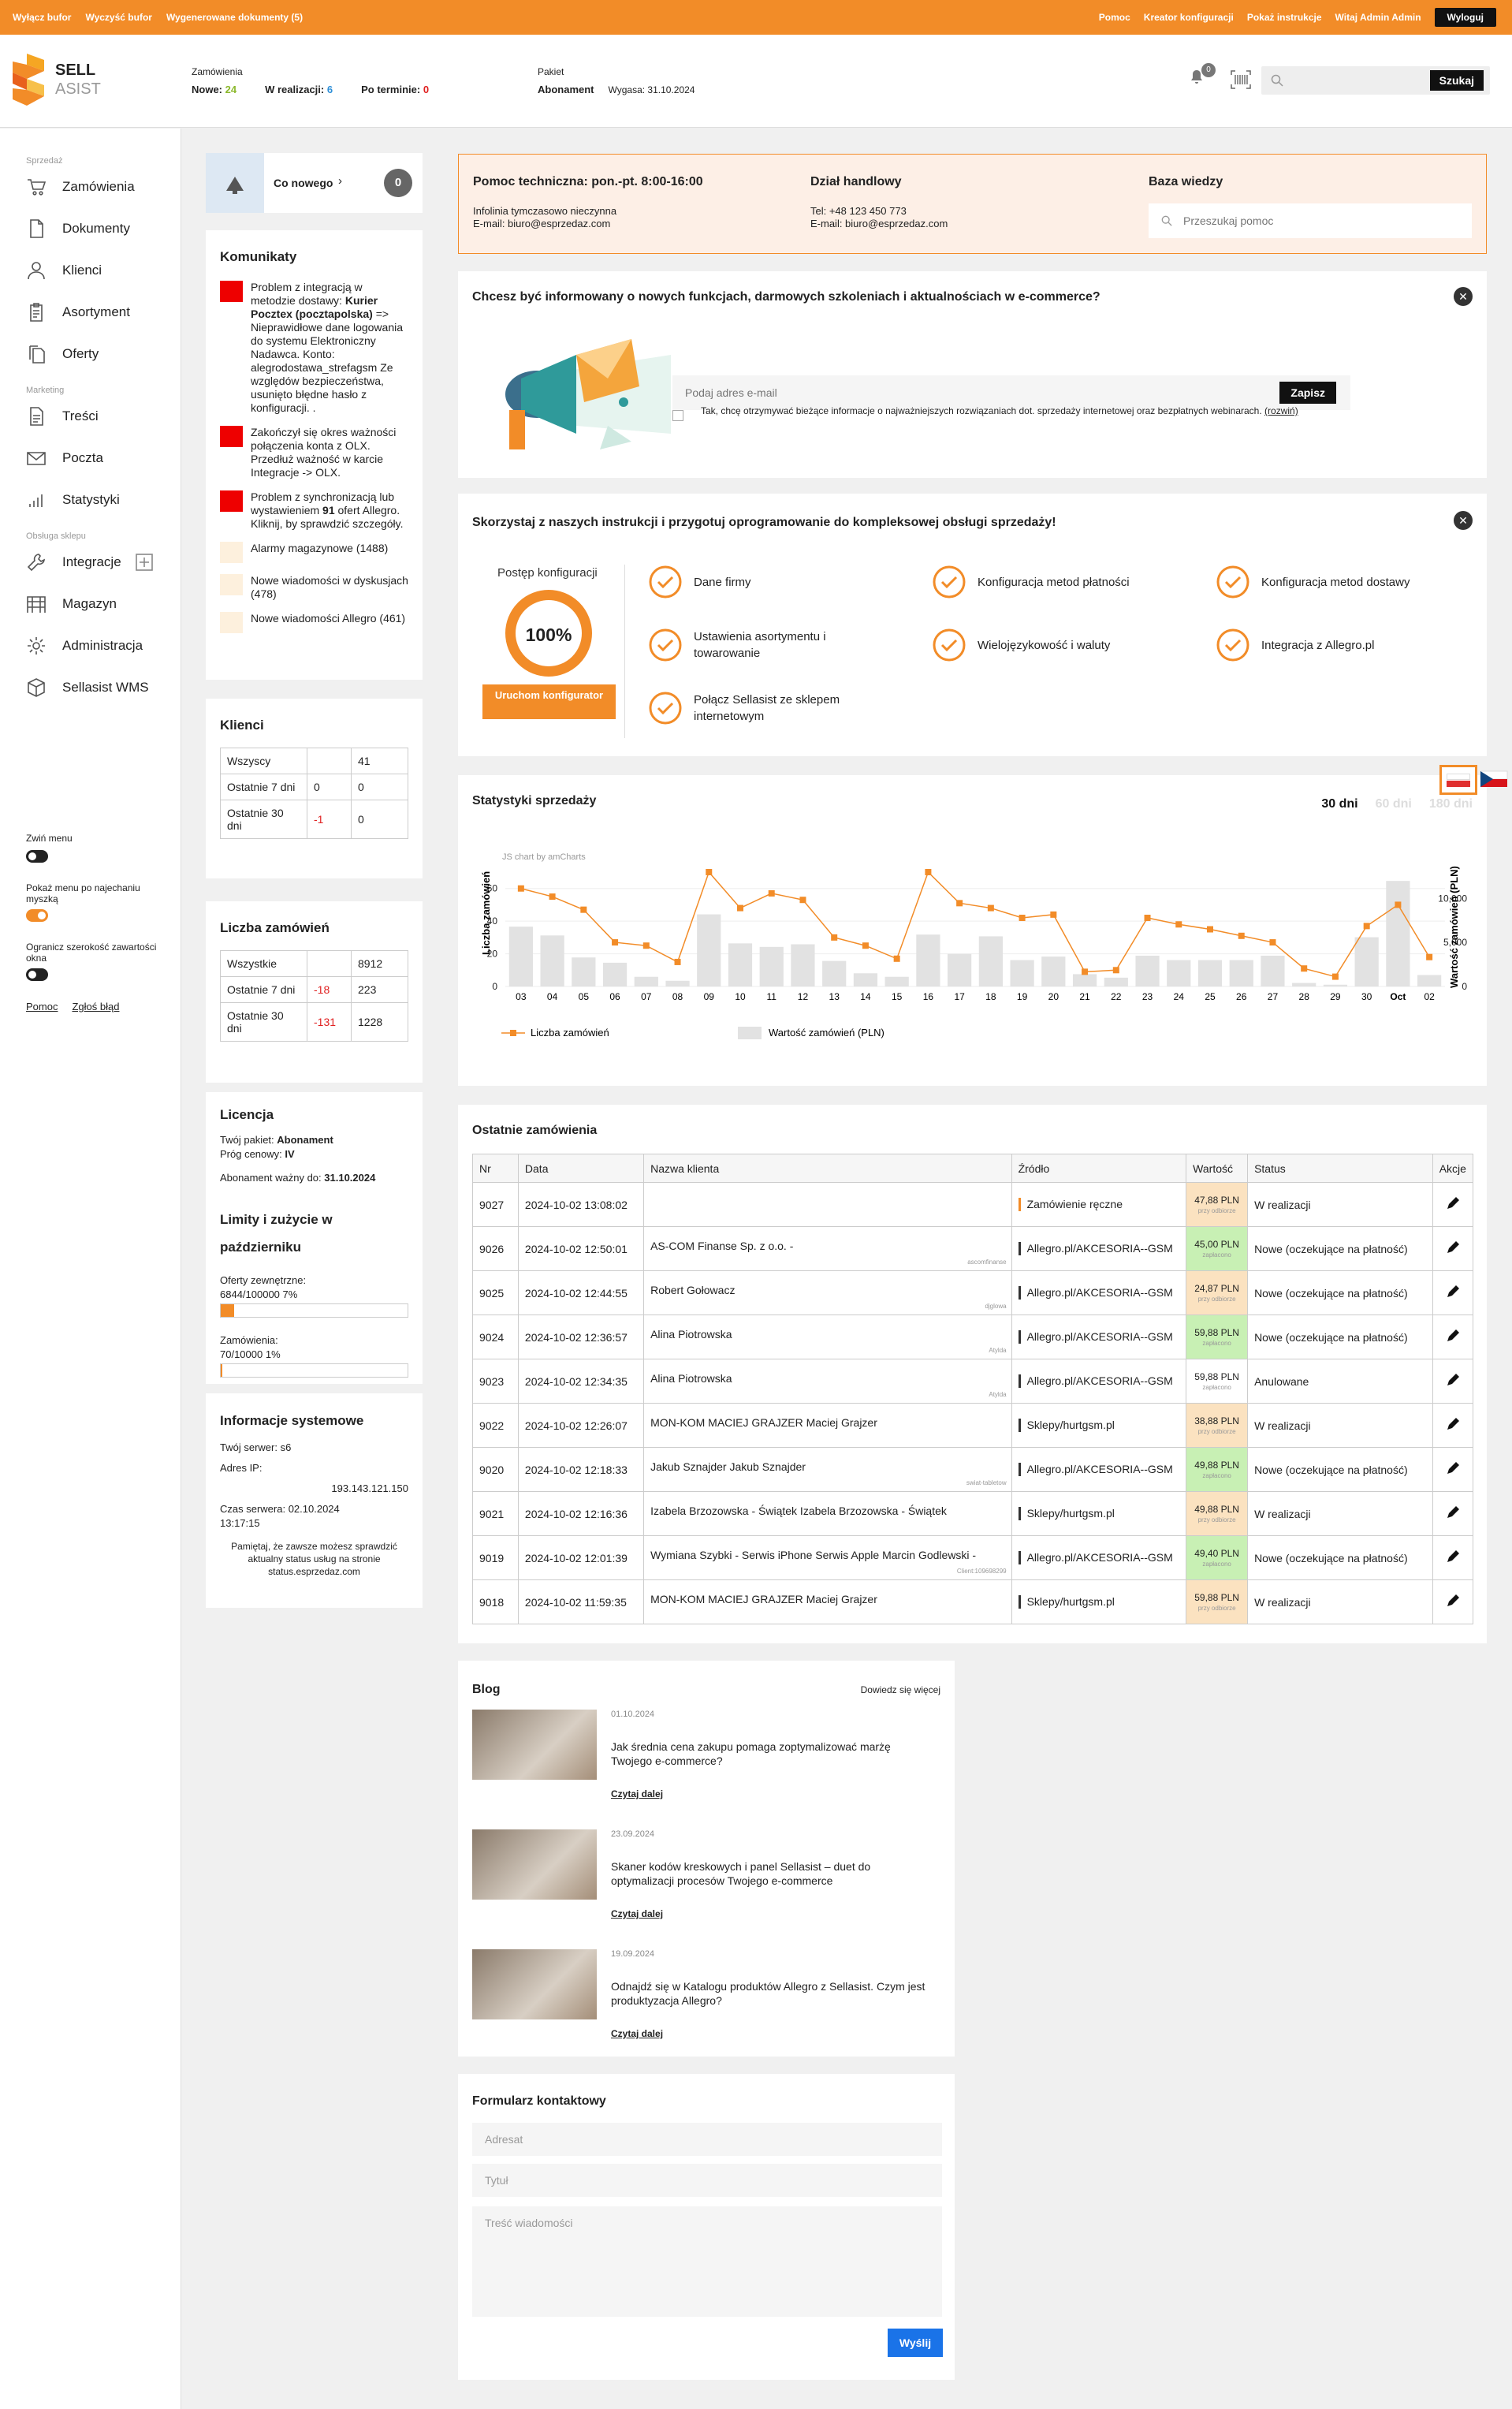 The width and height of the screenshot is (1512, 2409). Describe the element at coordinates (214, 90) in the screenshot. I see `orders-new: Nowe: 24` at that location.